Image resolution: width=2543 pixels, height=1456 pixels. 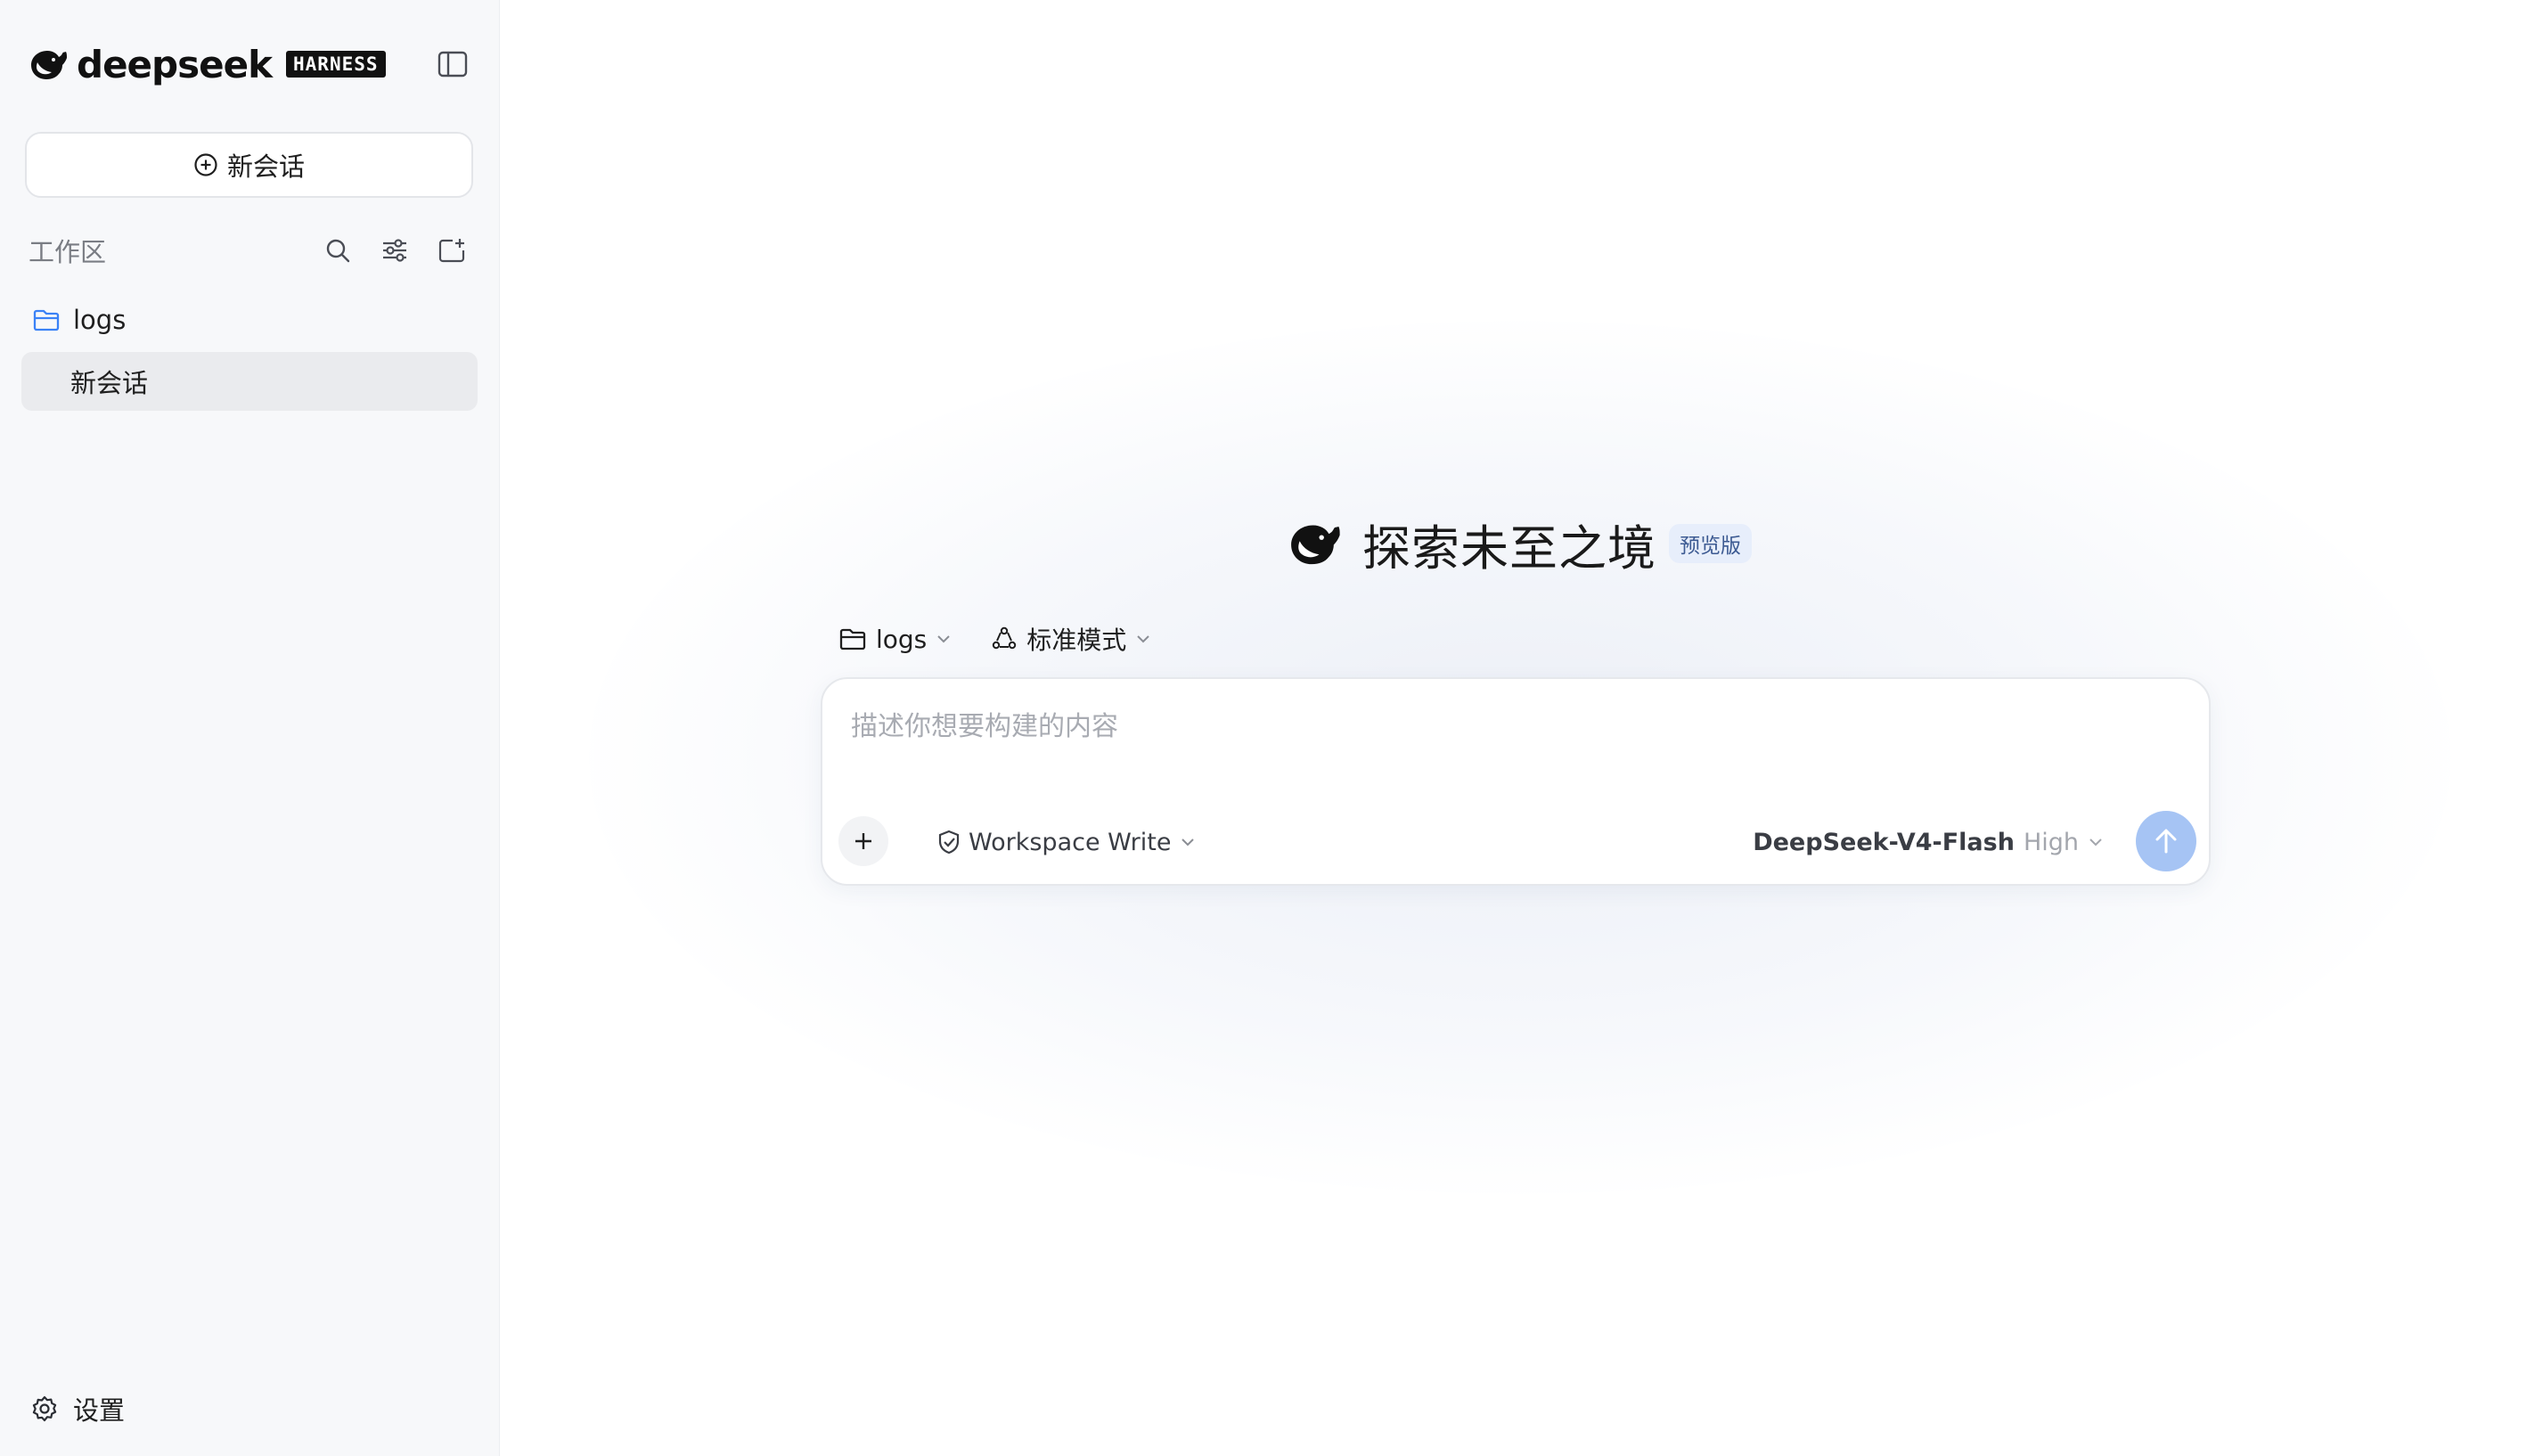 I want to click on sidebar-toggle-icon, so click(x=452, y=65).